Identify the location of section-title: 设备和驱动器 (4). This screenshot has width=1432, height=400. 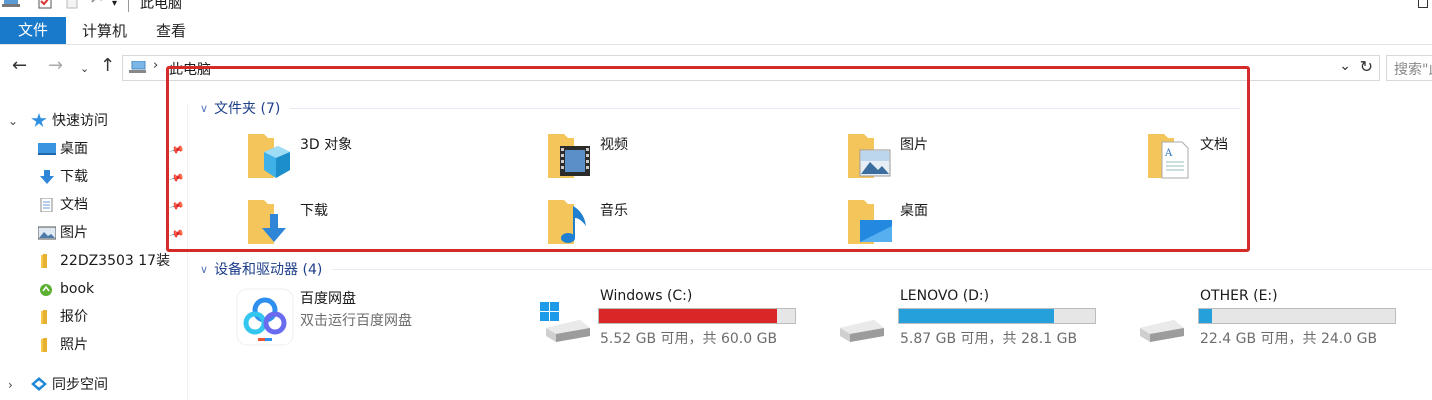
(268, 270).